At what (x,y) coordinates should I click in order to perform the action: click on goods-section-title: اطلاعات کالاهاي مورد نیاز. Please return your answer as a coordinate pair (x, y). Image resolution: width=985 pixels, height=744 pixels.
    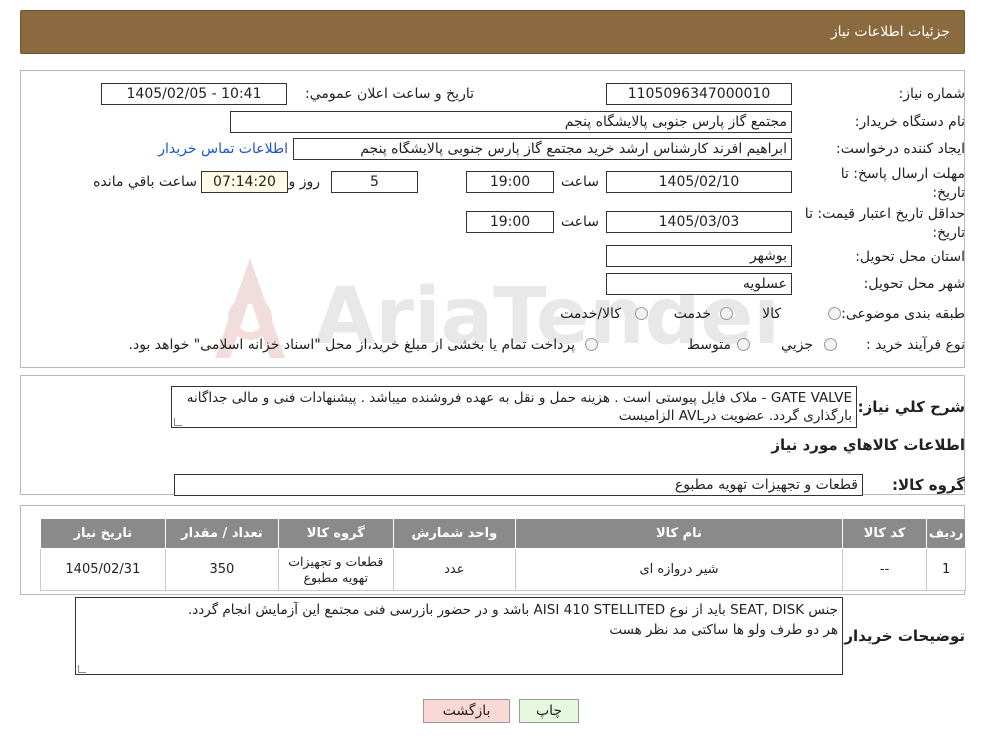
    Looking at the image, I should click on (868, 445).